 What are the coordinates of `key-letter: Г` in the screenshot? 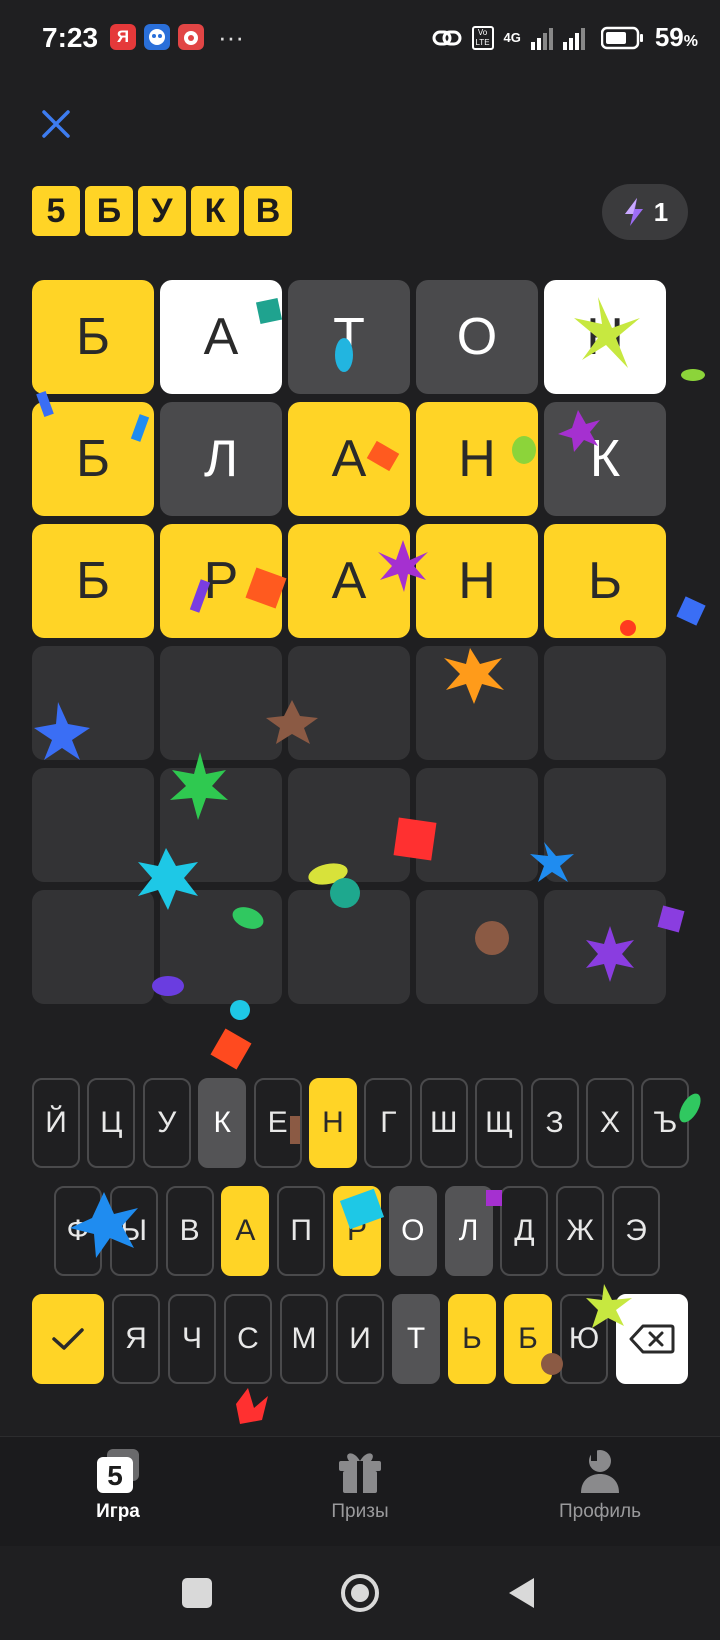 It's located at (388, 1123).